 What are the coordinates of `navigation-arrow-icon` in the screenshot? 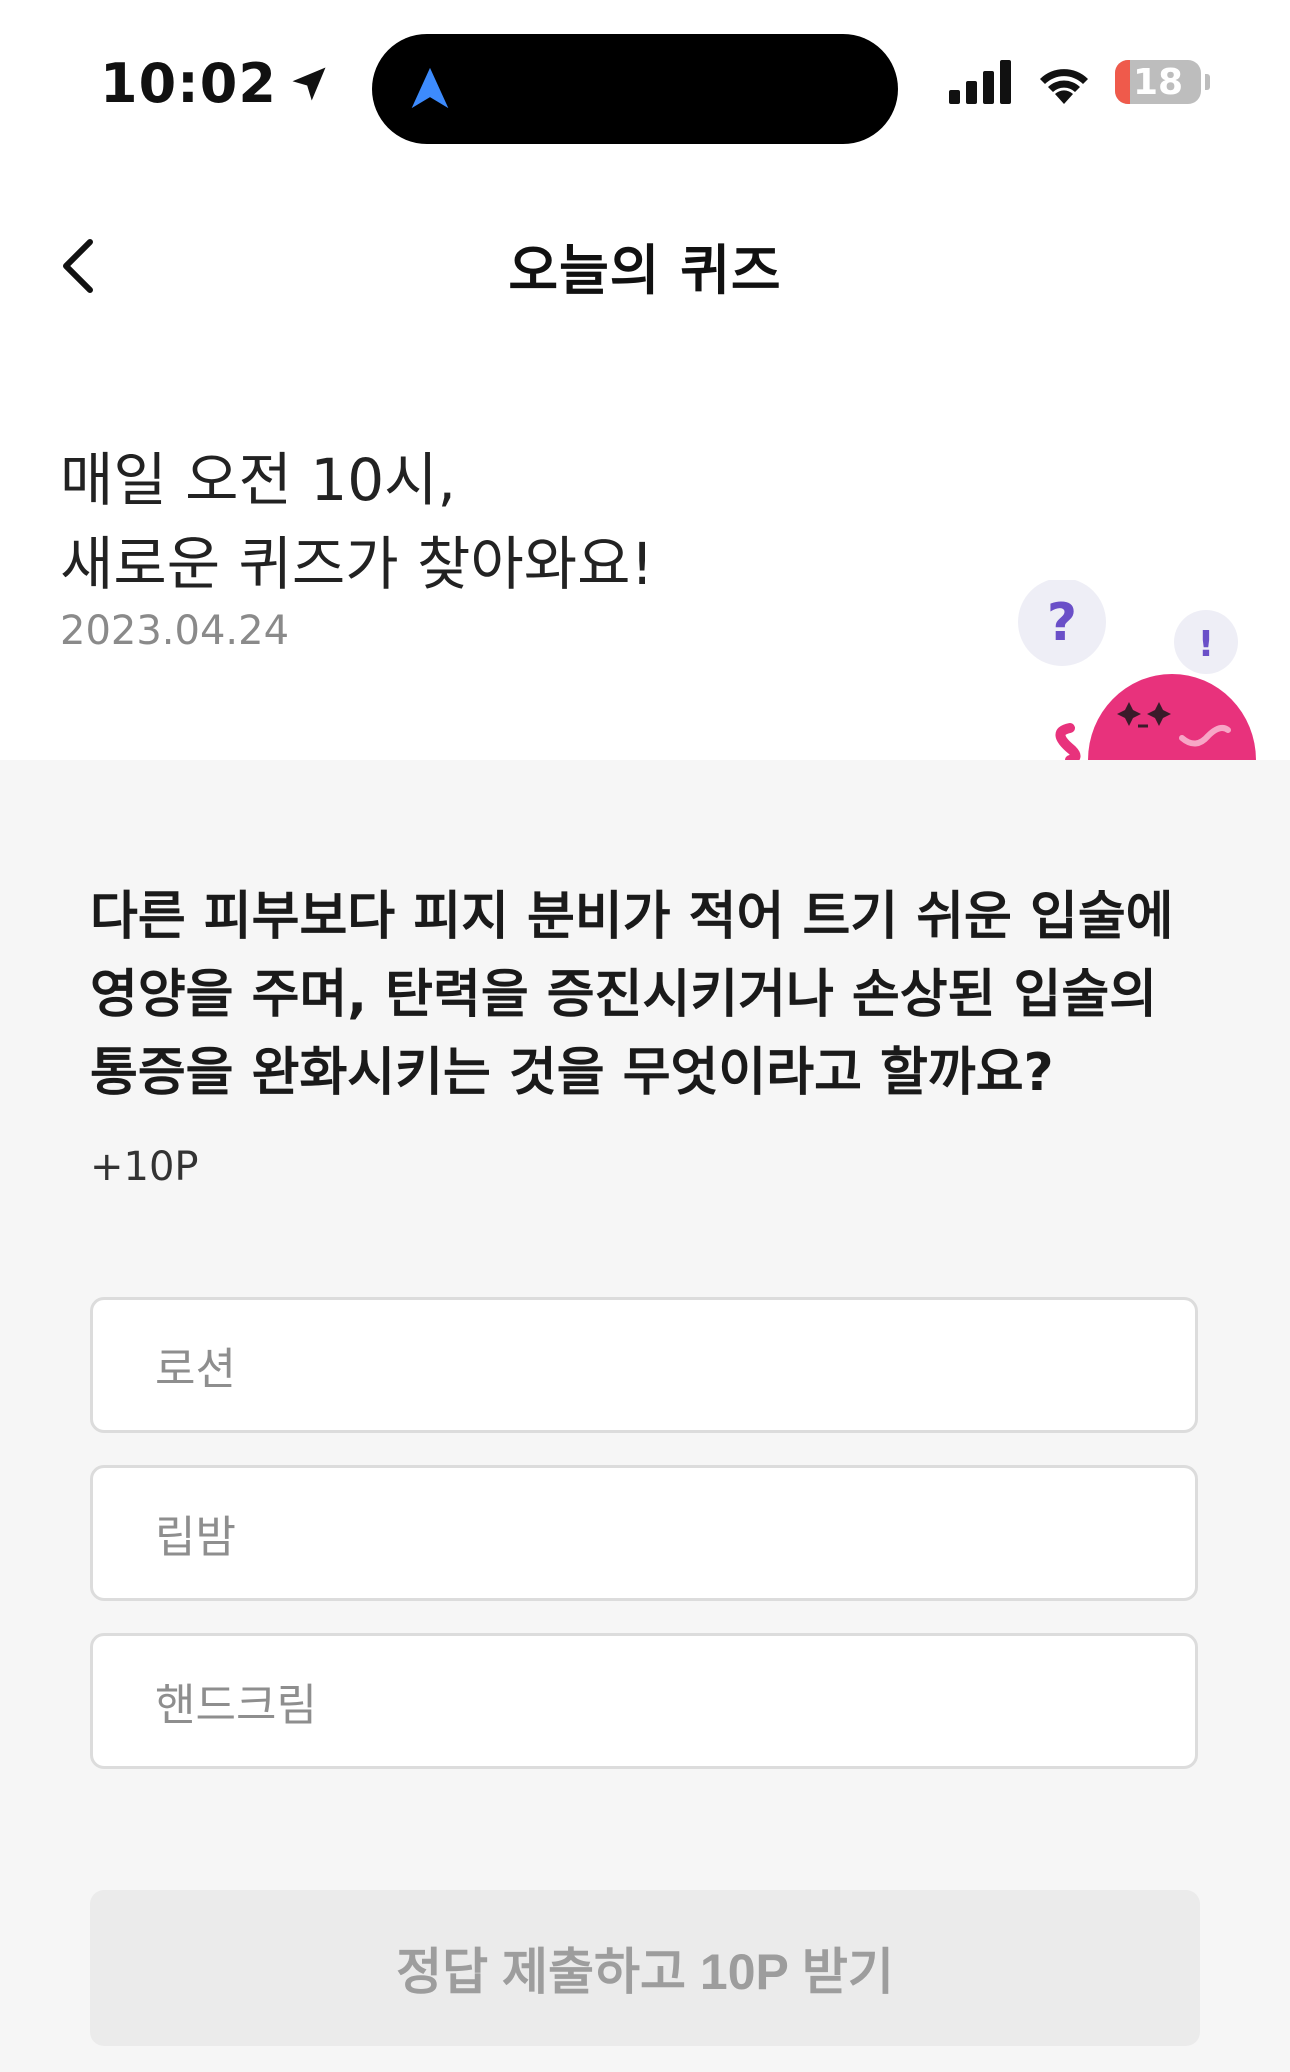 It's located at (430, 88).